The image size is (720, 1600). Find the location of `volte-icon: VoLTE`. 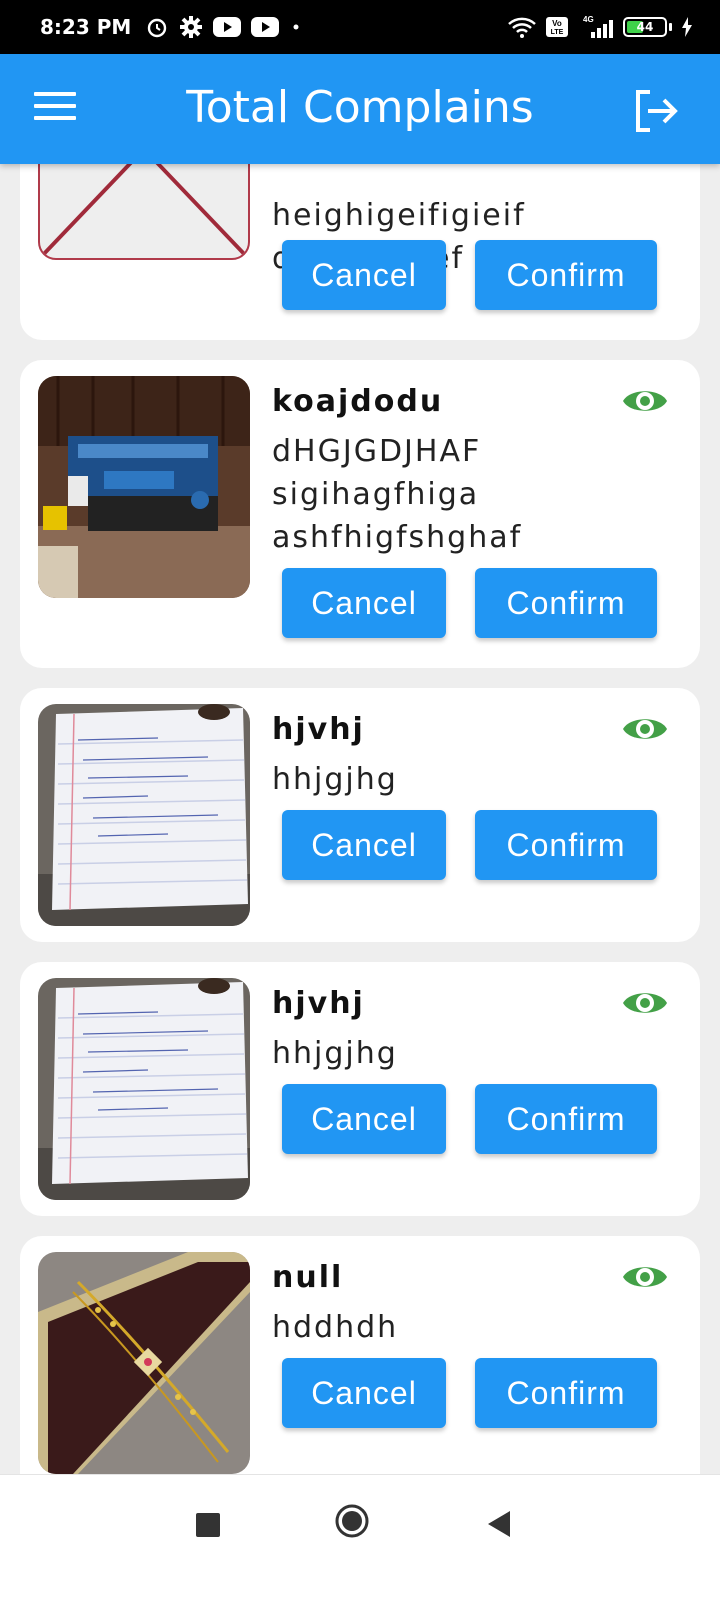

volte-icon: VoLTE is located at coordinates (557, 27).